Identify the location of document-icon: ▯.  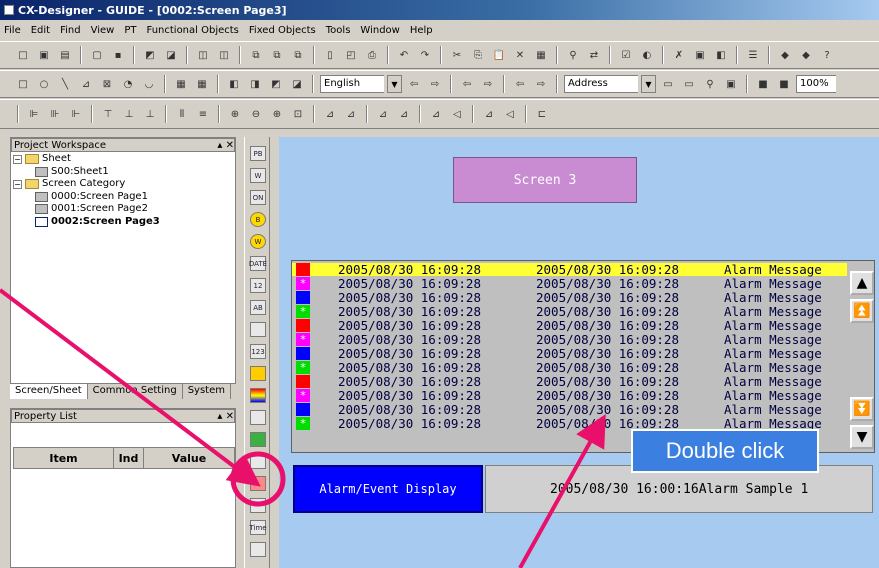
(330, 55).